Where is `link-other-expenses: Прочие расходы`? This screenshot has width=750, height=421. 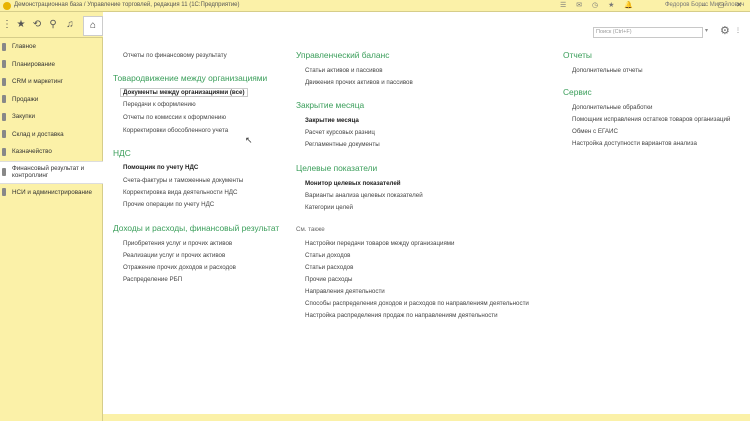
link-other-expenses: Прочие расходы is located at coordinates (328, 279).